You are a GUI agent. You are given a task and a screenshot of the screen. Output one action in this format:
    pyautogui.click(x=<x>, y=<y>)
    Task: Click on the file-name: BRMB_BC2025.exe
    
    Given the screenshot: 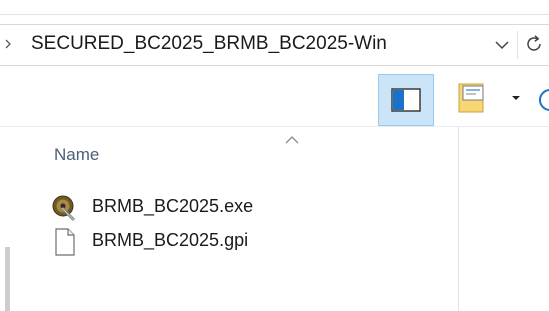 What is the action you would take?
    pyautogui.click(x=172, y=206)
    